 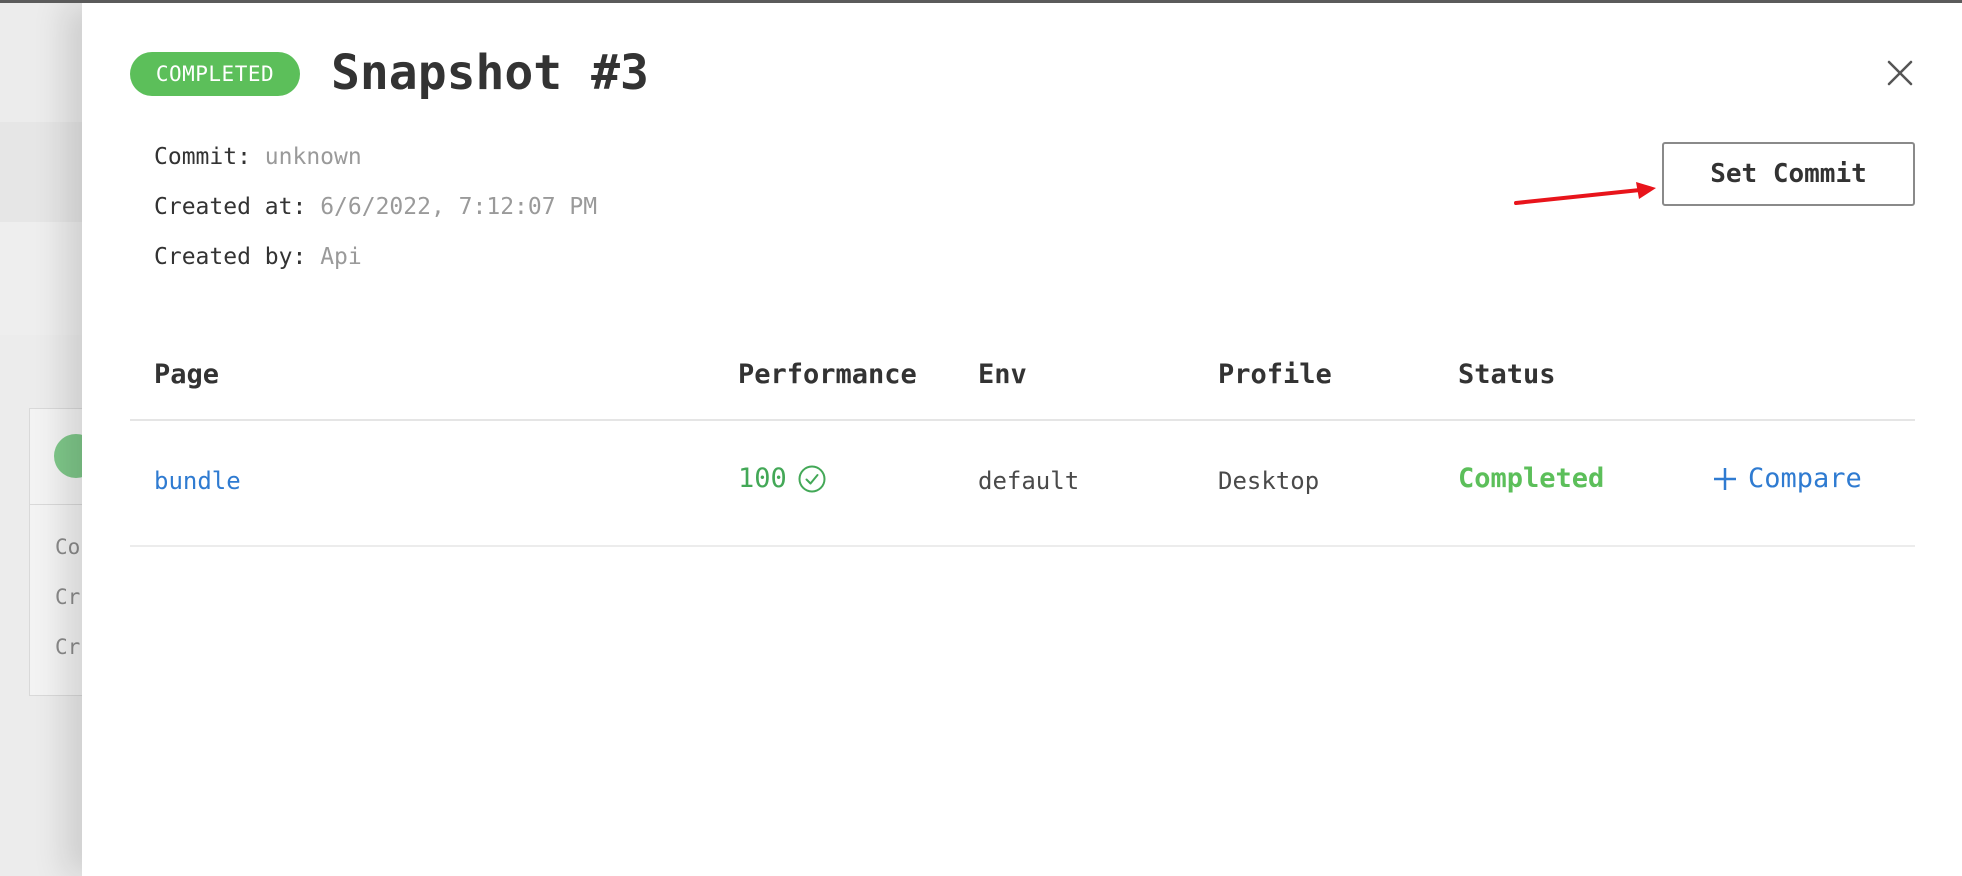 I want to click on column-header-page: Page, so click(x=187, y=374).